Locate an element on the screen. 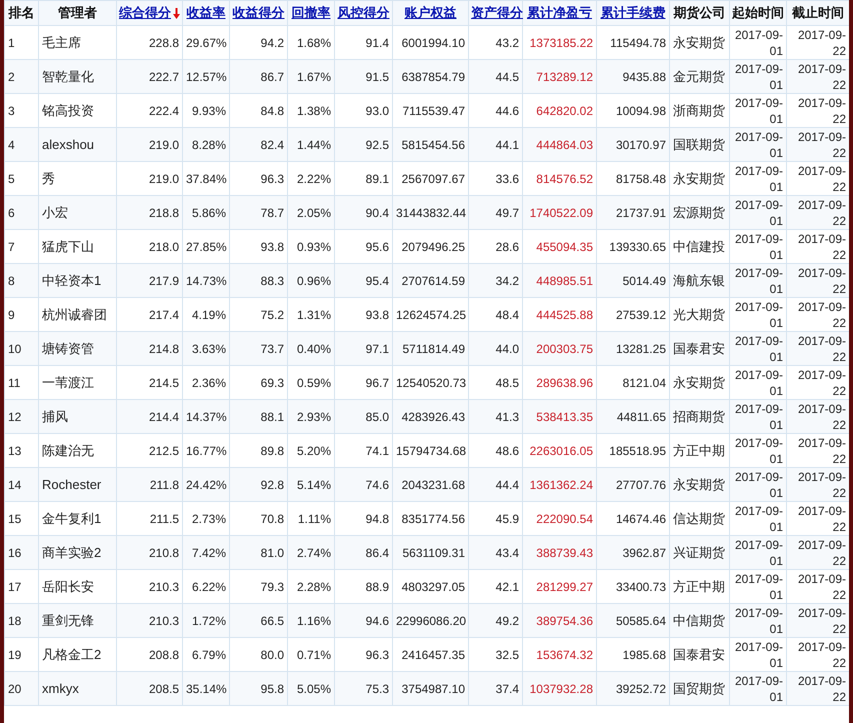 The height and width of the screenshot is (723, 853). amount-cell: 1037932.28 is located at coordinates (559, 689).